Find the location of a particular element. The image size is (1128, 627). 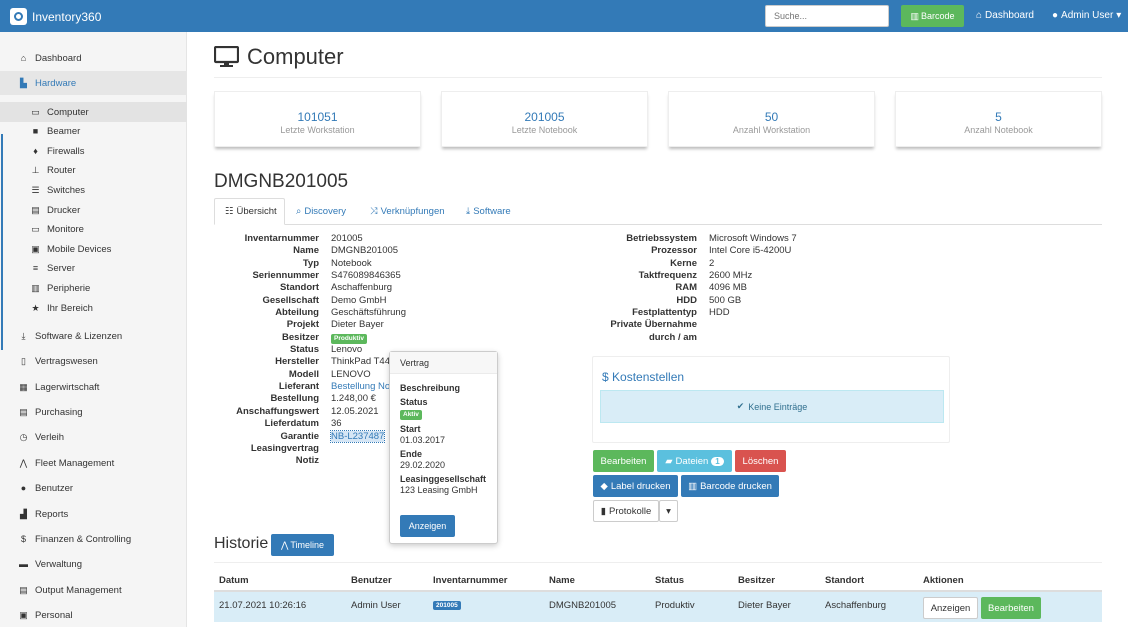

peripheral-icon: ▥ is located at coordinates (35, 287).